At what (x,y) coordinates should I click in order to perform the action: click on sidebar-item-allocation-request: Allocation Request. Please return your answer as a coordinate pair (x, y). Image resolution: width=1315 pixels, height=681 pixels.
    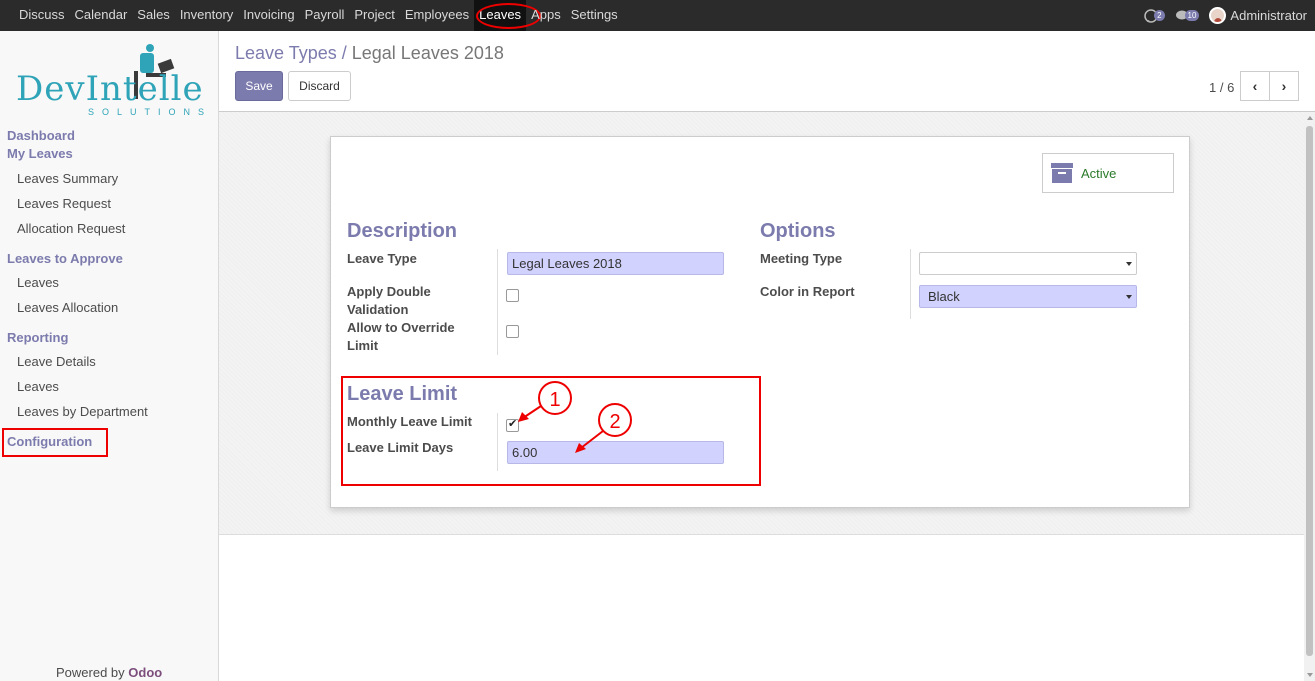
    Looking at the image, I should click on (71, 228).